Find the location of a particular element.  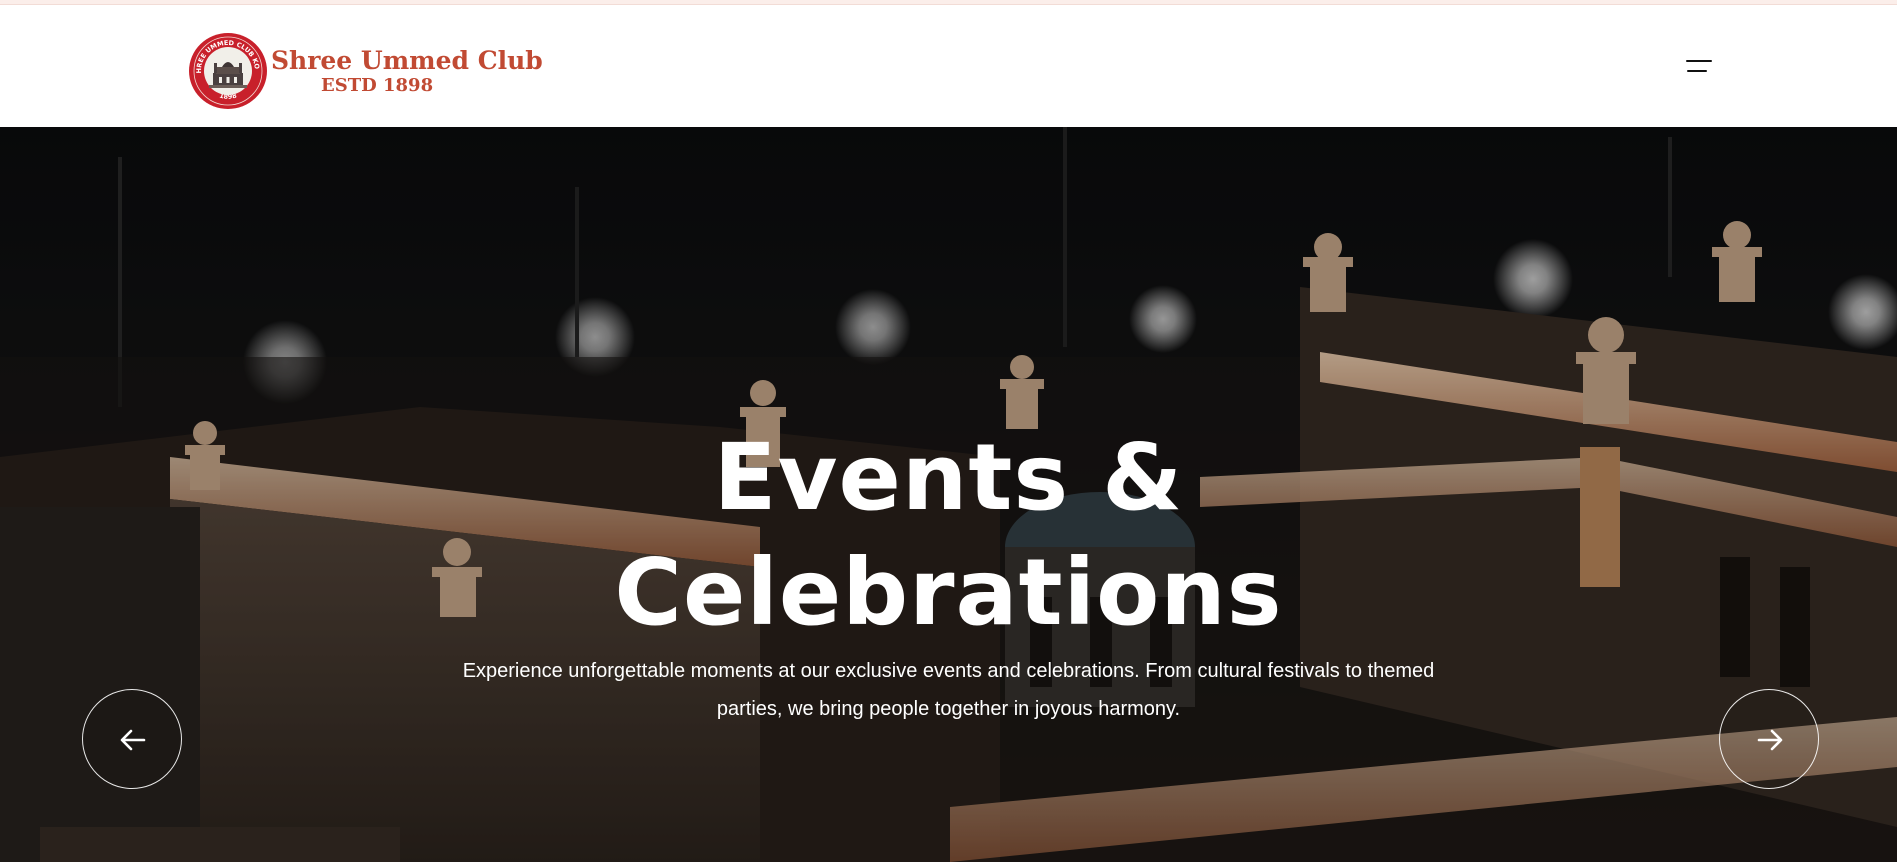

slider-next-button is located at coordinates (1769, 739).